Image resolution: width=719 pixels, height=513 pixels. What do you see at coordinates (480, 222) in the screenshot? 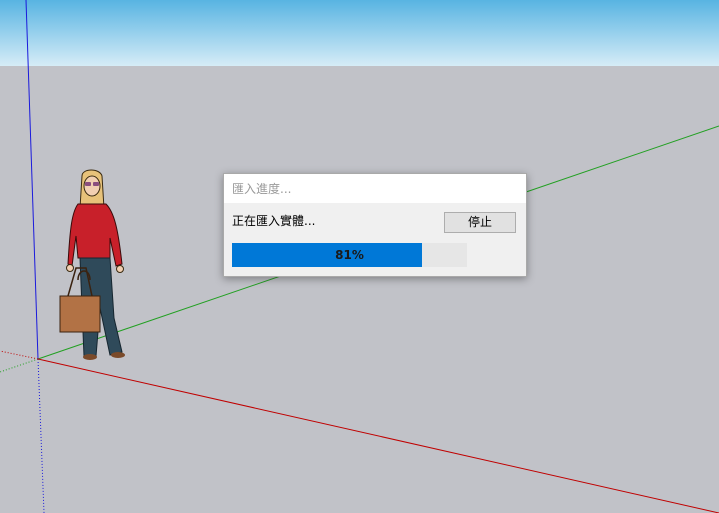
I see `stop-button: 停止` at bounding box center [480, 222].